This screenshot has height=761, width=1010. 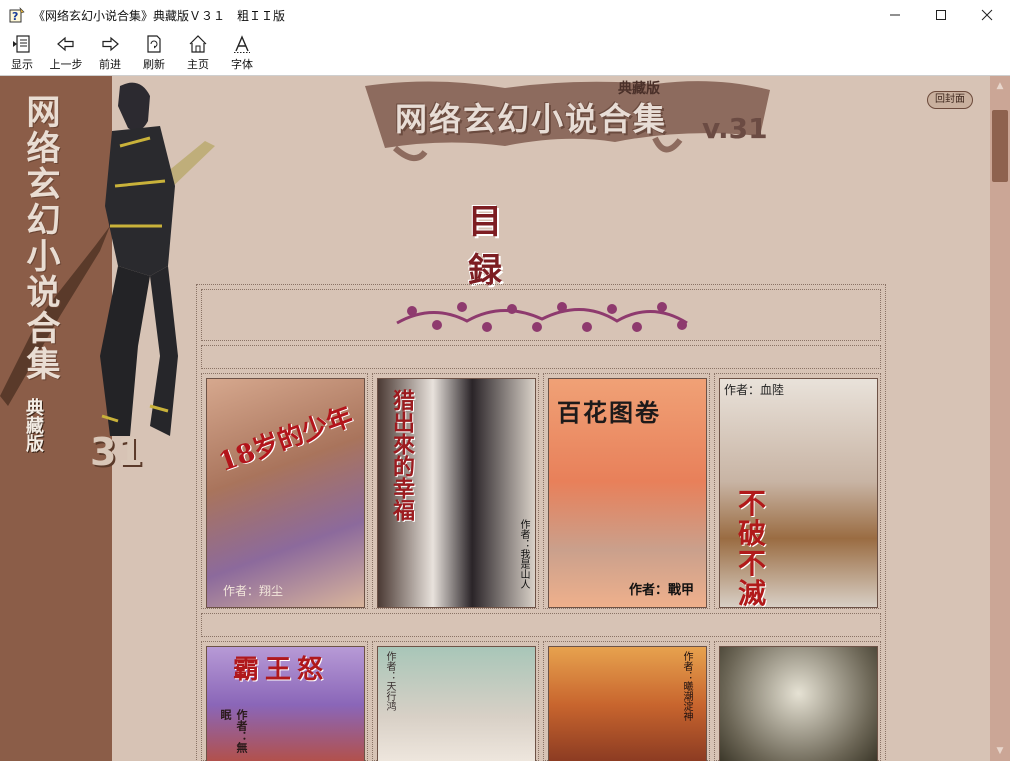 What do you see at coordinates (950, 100) in the screenshot?
I see `back-to-cover-button: 回封面` at bounding box center [950, 100].